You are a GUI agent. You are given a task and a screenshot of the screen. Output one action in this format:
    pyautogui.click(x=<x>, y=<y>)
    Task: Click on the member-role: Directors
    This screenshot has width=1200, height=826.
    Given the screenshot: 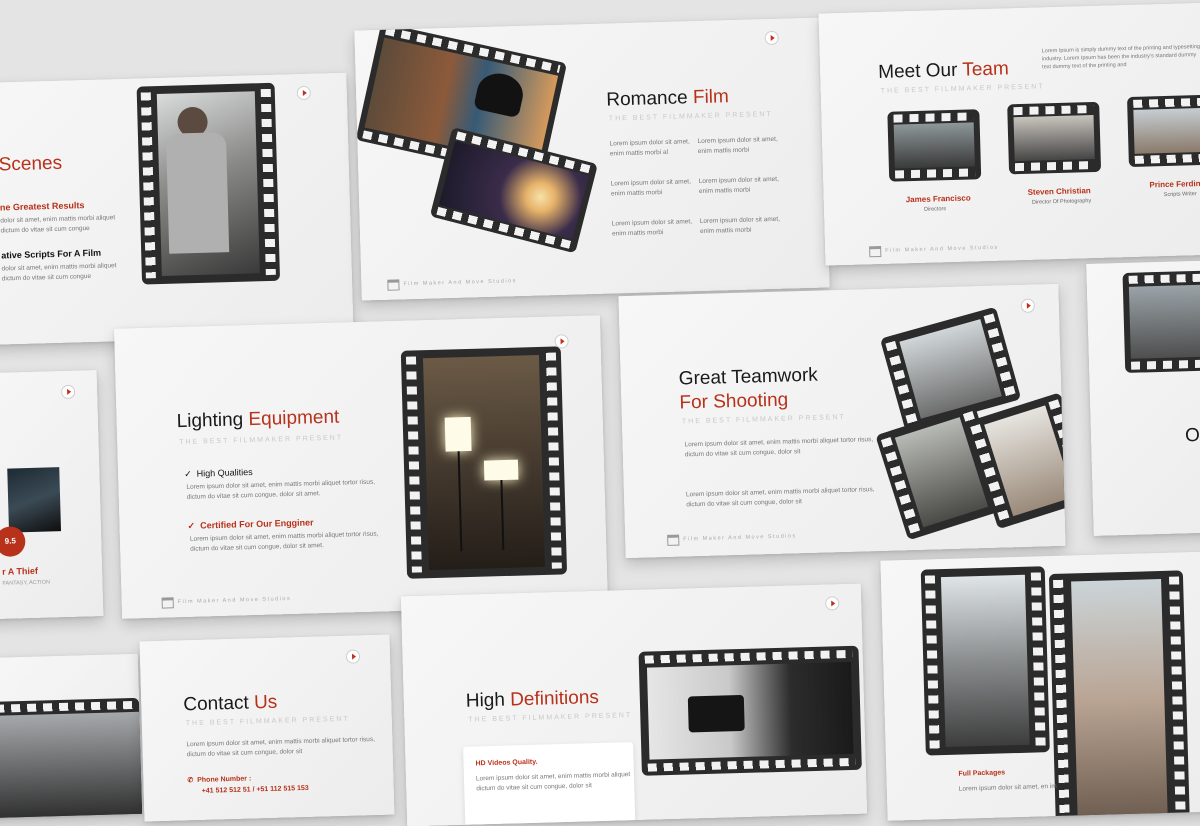 What is the action you would take?
    pyautogui.click(x=935, y=209)
    